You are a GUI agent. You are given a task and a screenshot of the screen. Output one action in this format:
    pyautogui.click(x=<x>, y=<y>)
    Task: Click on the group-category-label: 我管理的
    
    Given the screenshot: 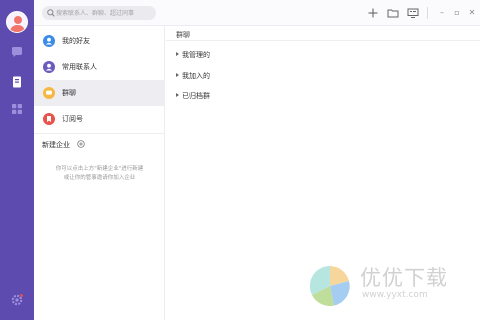 What is the action you would take?
    pyautogui.click(x=196, y=55)
    